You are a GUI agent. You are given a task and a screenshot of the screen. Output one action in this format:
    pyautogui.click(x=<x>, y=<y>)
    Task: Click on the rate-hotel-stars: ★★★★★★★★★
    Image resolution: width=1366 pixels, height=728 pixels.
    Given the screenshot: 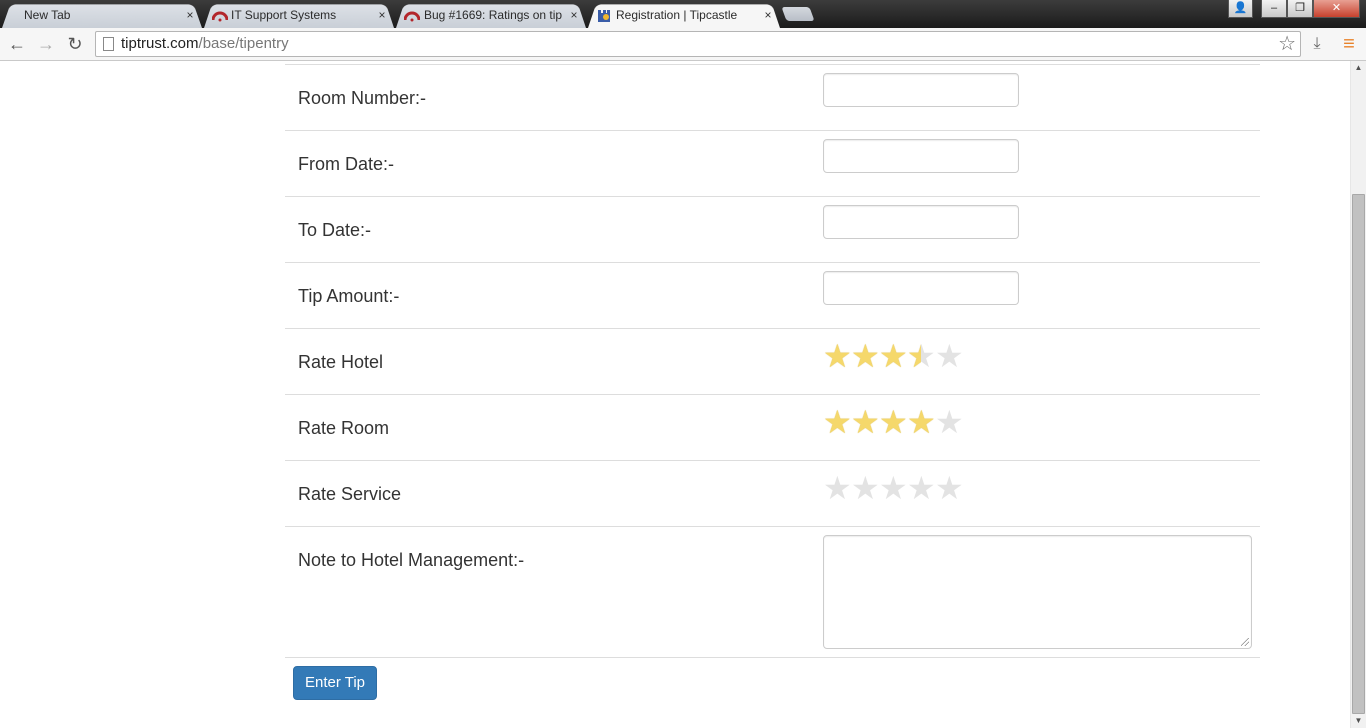 What is the action you would take?
    pyautogui.click(x=893, y=356)
    